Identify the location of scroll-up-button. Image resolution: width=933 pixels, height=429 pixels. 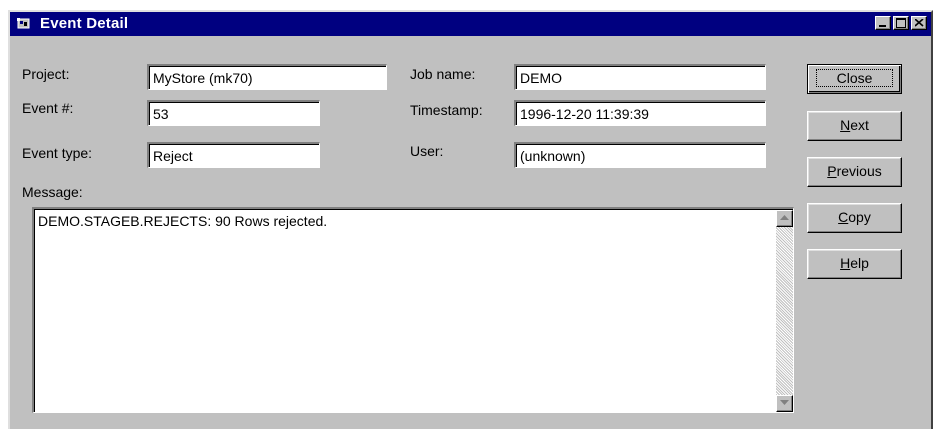
(784, 218).